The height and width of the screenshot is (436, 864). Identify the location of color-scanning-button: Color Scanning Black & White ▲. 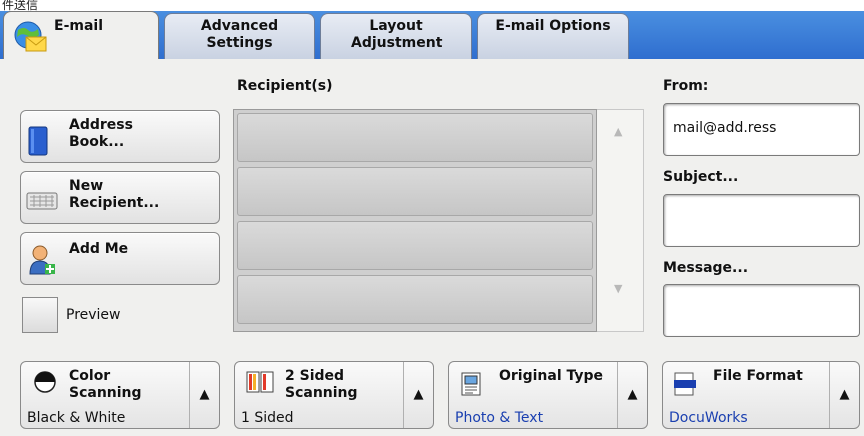
(120, 395).